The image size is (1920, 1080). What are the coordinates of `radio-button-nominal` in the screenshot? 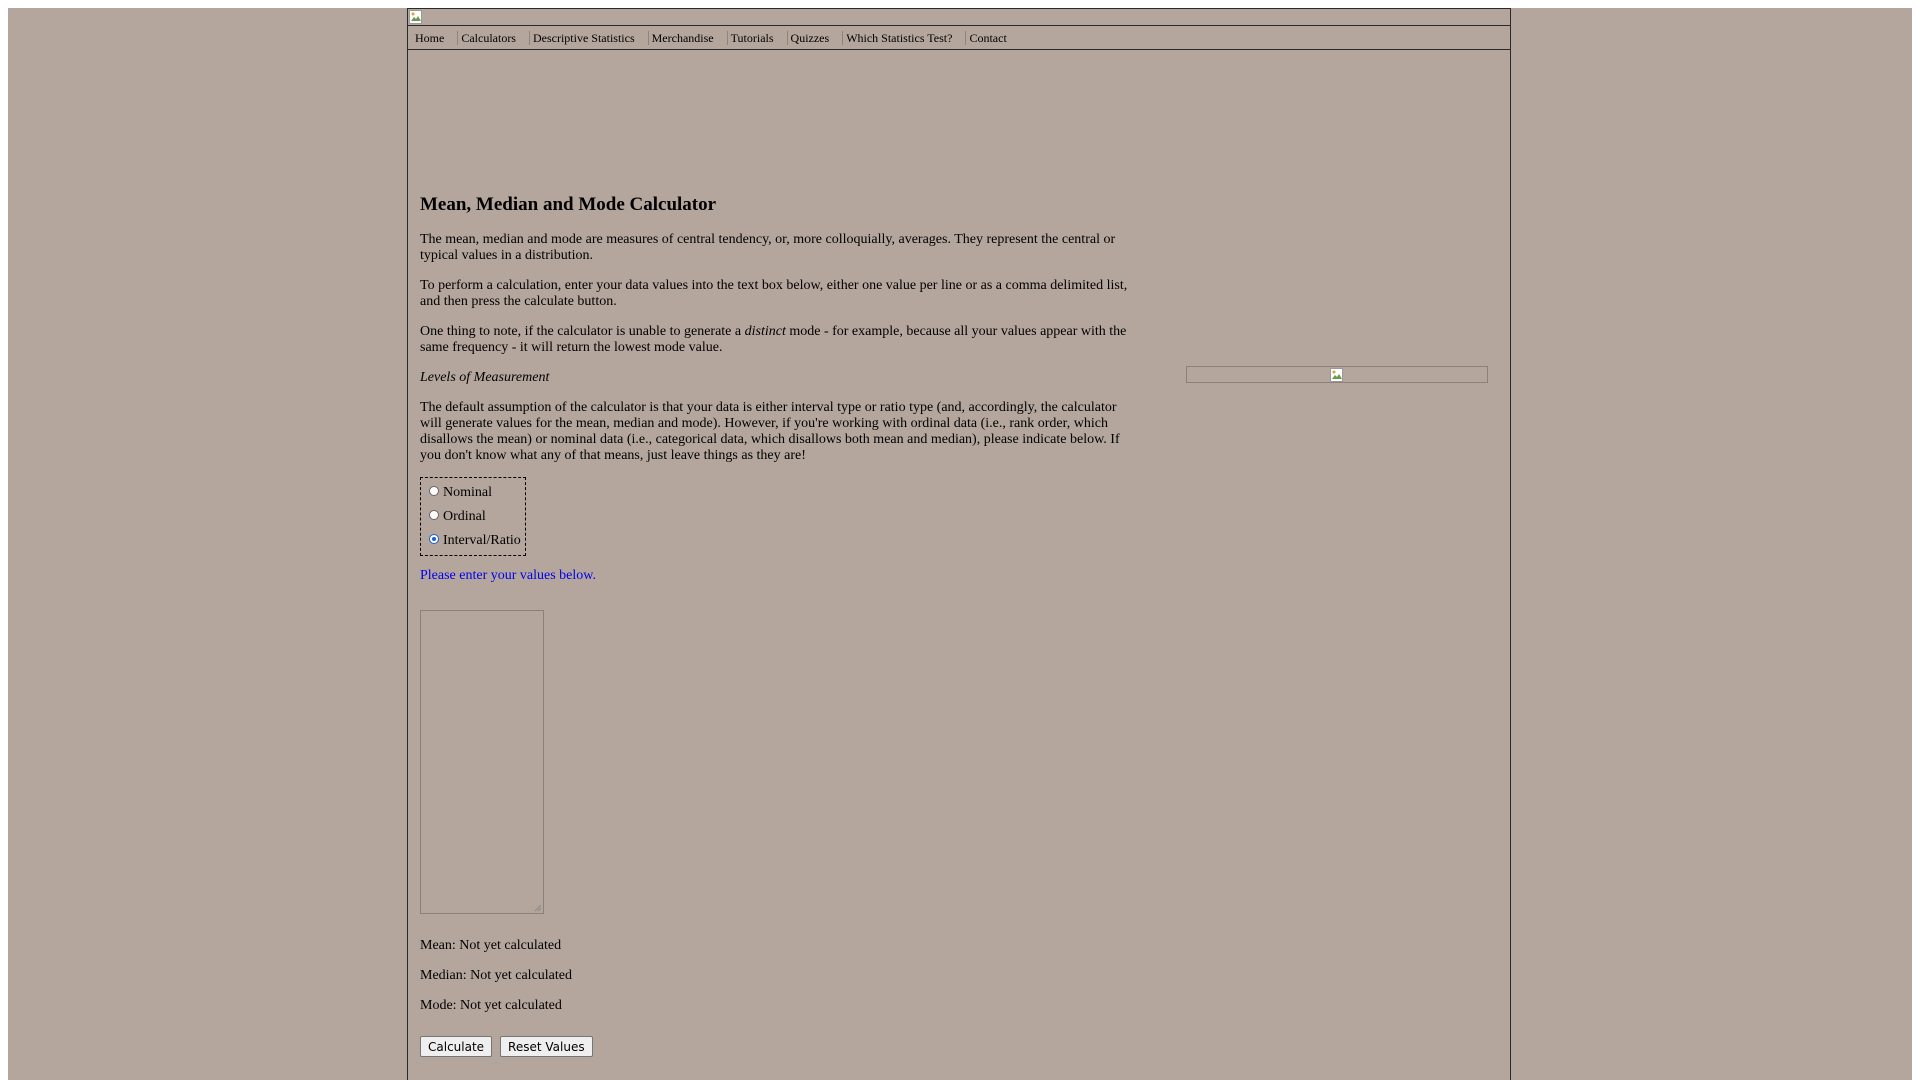 It's located at (434, 491).